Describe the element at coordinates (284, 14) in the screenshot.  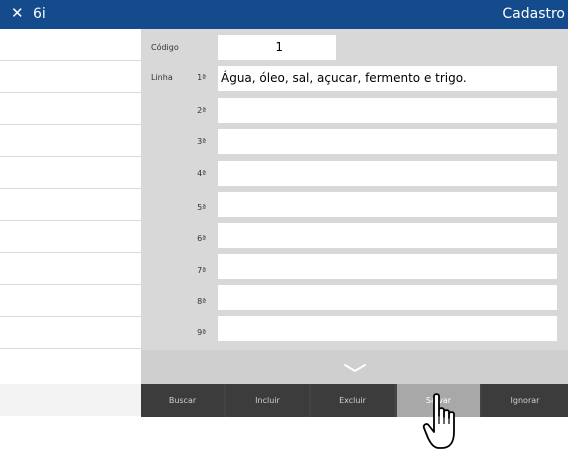
I see `title-bar: ✕ 6i Cadastro` at that location.